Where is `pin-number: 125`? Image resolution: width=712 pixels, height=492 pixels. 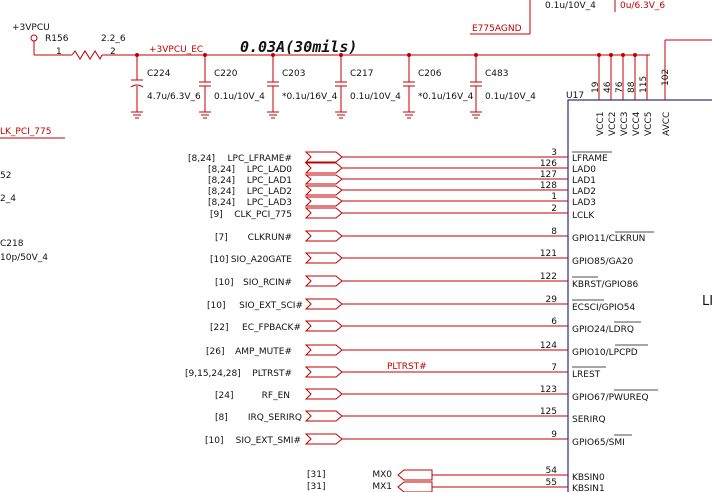 pin-number: 125 is located at coordinates (548, 412).